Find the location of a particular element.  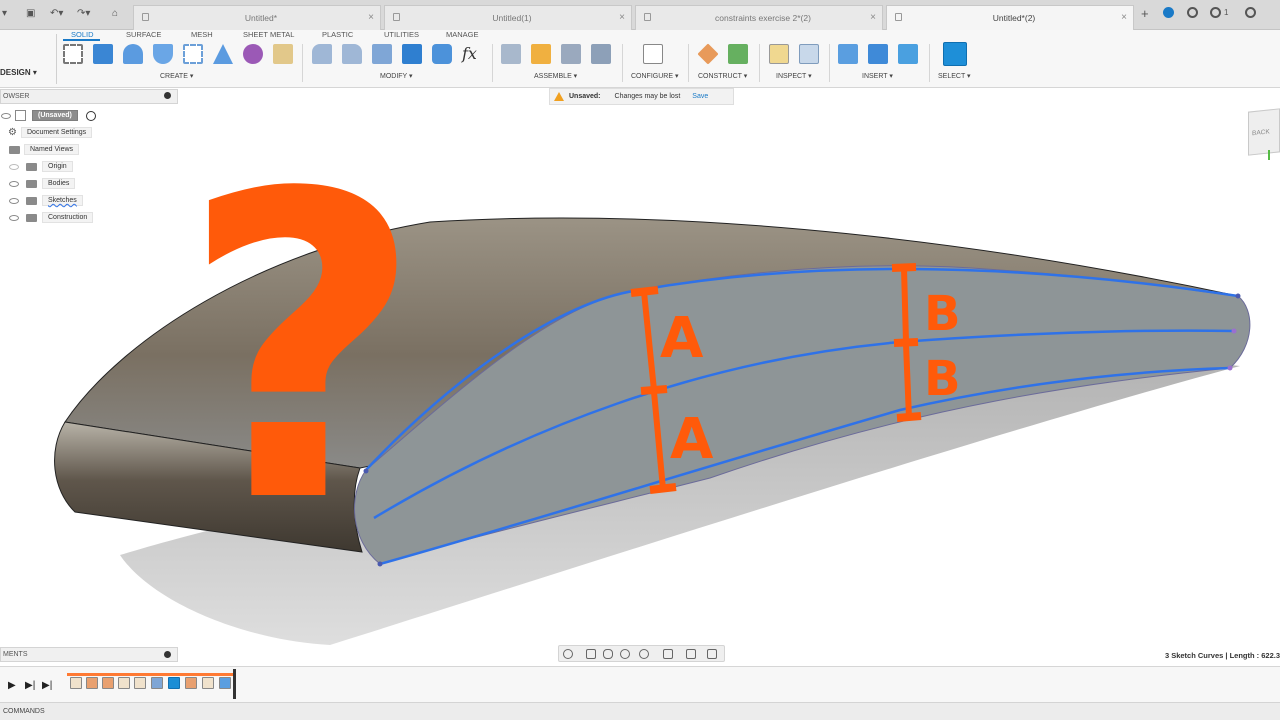

app-menu-icon: ▾ is located at coordinates (4, 13).